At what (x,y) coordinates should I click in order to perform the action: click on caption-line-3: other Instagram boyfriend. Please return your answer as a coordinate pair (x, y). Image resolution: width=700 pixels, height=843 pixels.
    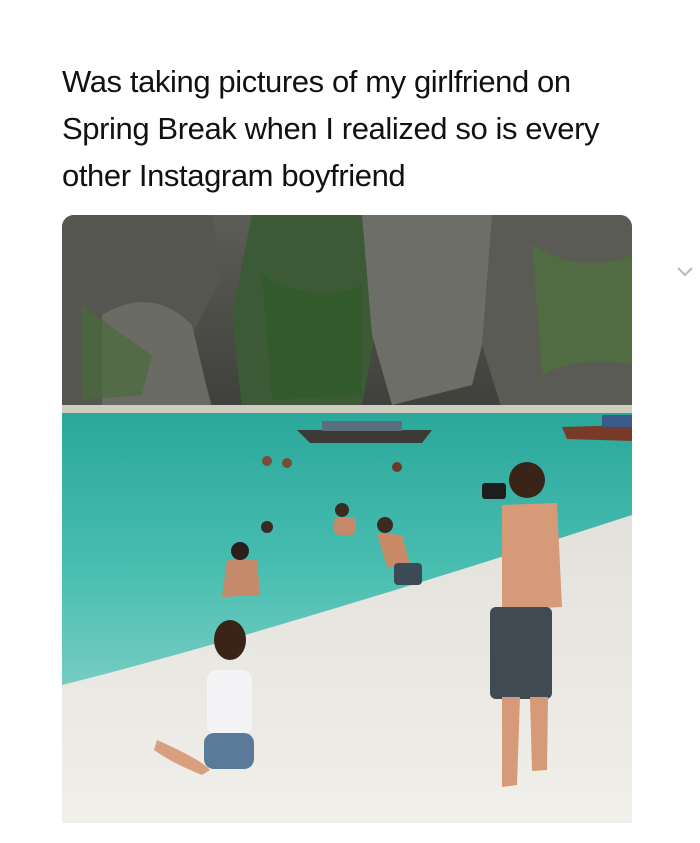
    Looking at the image, I should click on (234, 175).